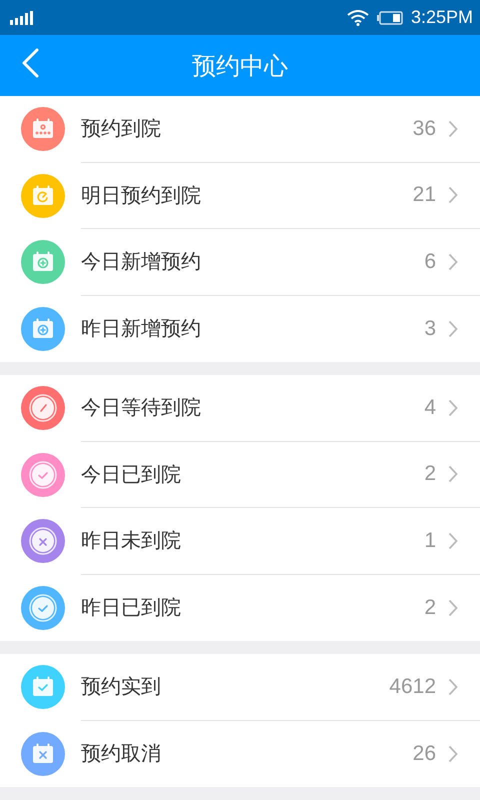  Describe the element at coordinates (357, 18) in the screenshot. I see `wifi-icon` at that location.